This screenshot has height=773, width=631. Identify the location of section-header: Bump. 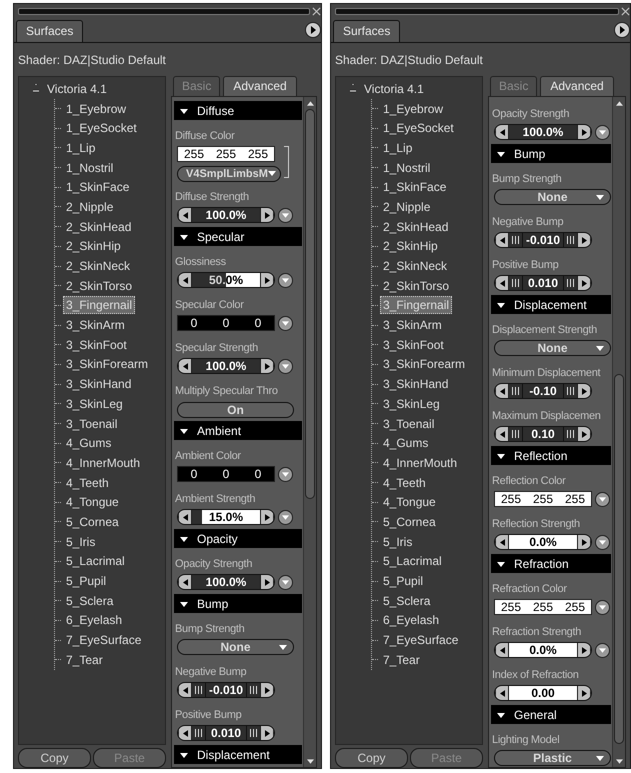
(551, 153).